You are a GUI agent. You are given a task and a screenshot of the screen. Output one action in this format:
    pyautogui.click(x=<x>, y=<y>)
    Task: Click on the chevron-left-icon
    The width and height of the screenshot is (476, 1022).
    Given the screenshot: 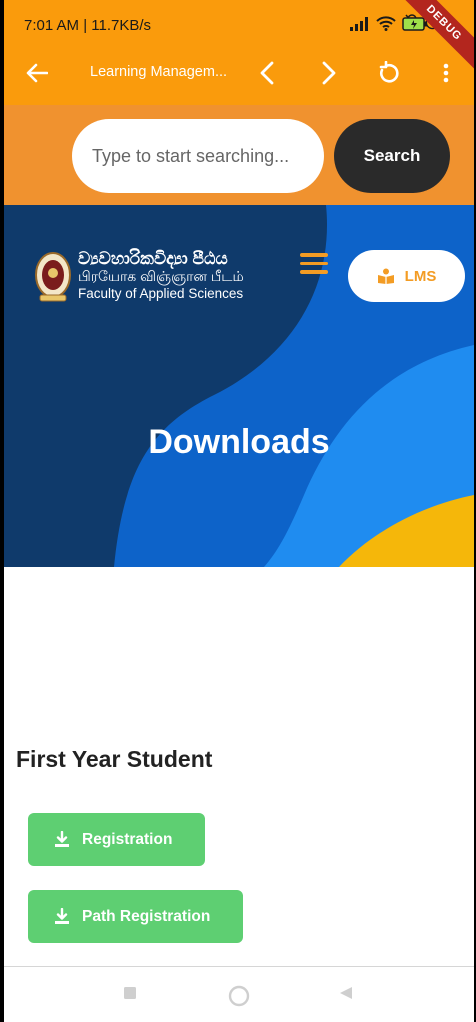 What is the action you would take?
    pyautogui.click(x=267, y=73)
    